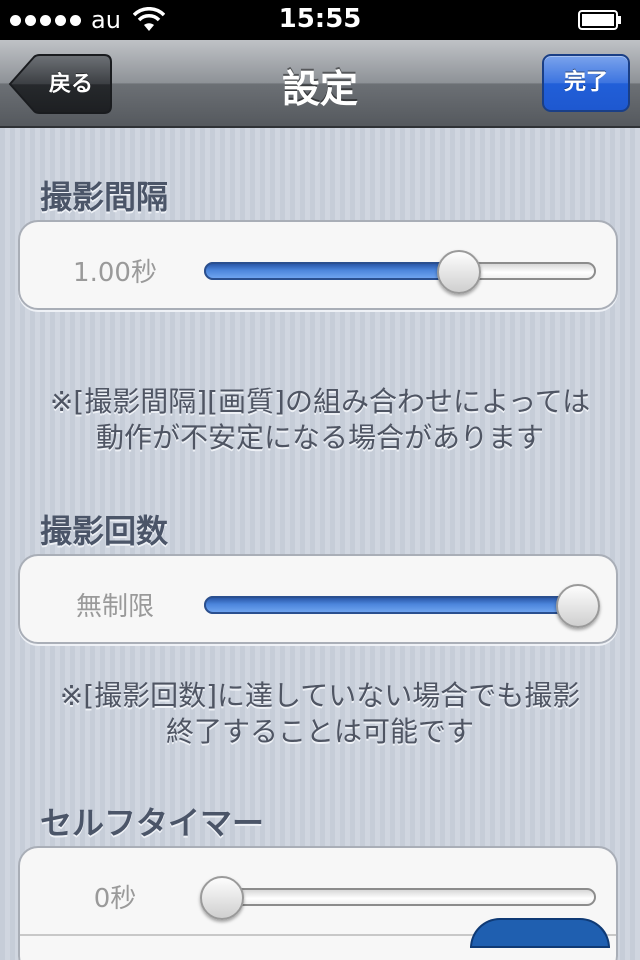 Image resolution: width=640 pixels, height=960 pixels. I want to click on count-slider-thumb, so click(578, 606).